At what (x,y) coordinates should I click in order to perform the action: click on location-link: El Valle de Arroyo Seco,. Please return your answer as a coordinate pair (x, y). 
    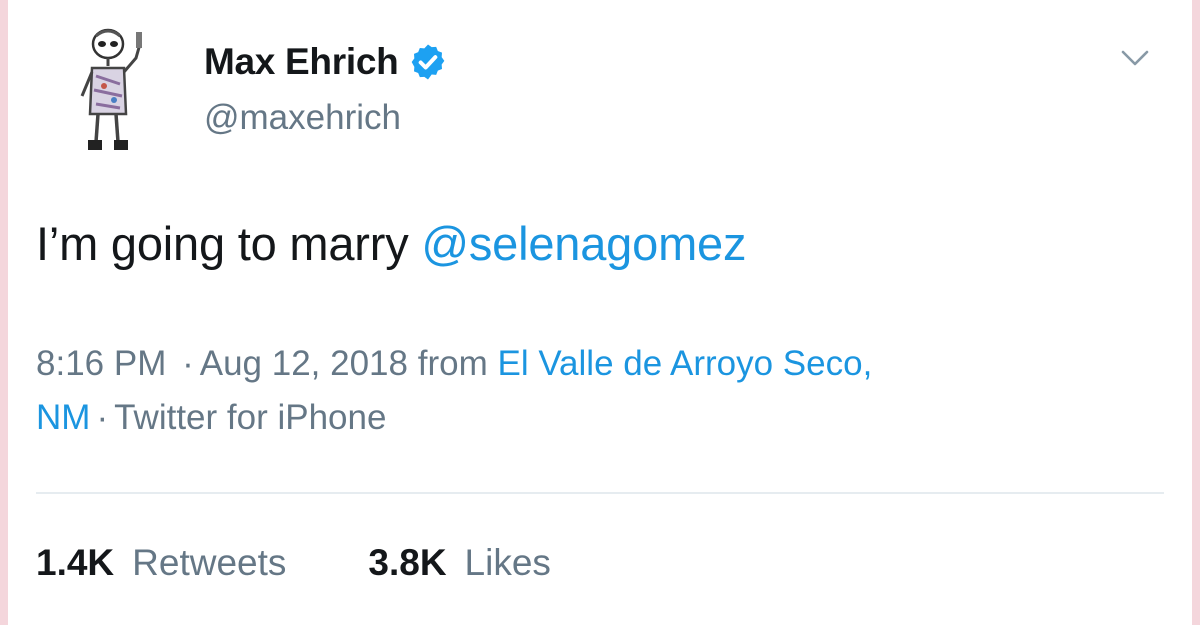
    Looking at the image, I should click on (684, 363).